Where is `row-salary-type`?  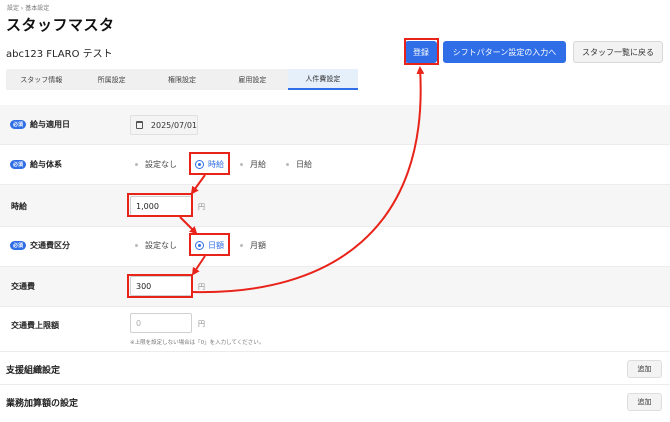 row-salary-type is located at coordinates (335, 165).